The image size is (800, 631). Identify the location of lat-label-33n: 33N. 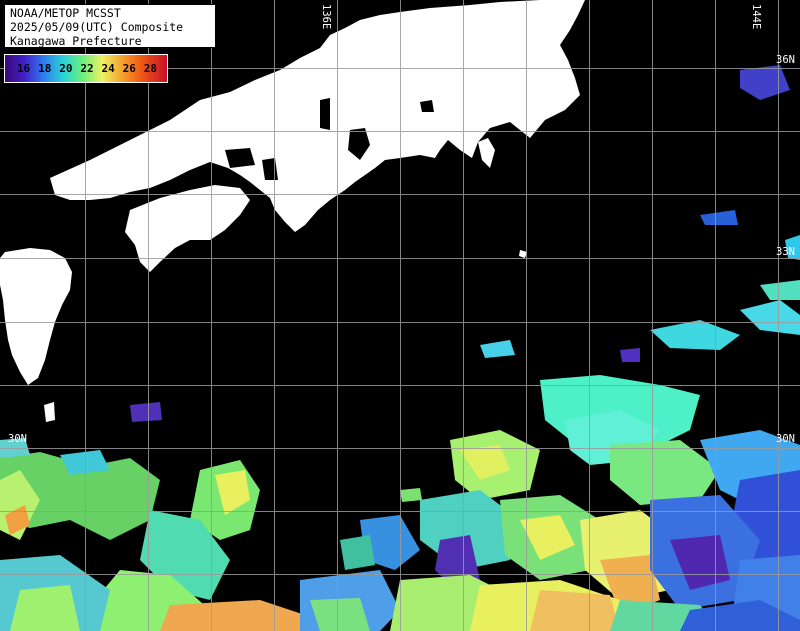
(785, 252).